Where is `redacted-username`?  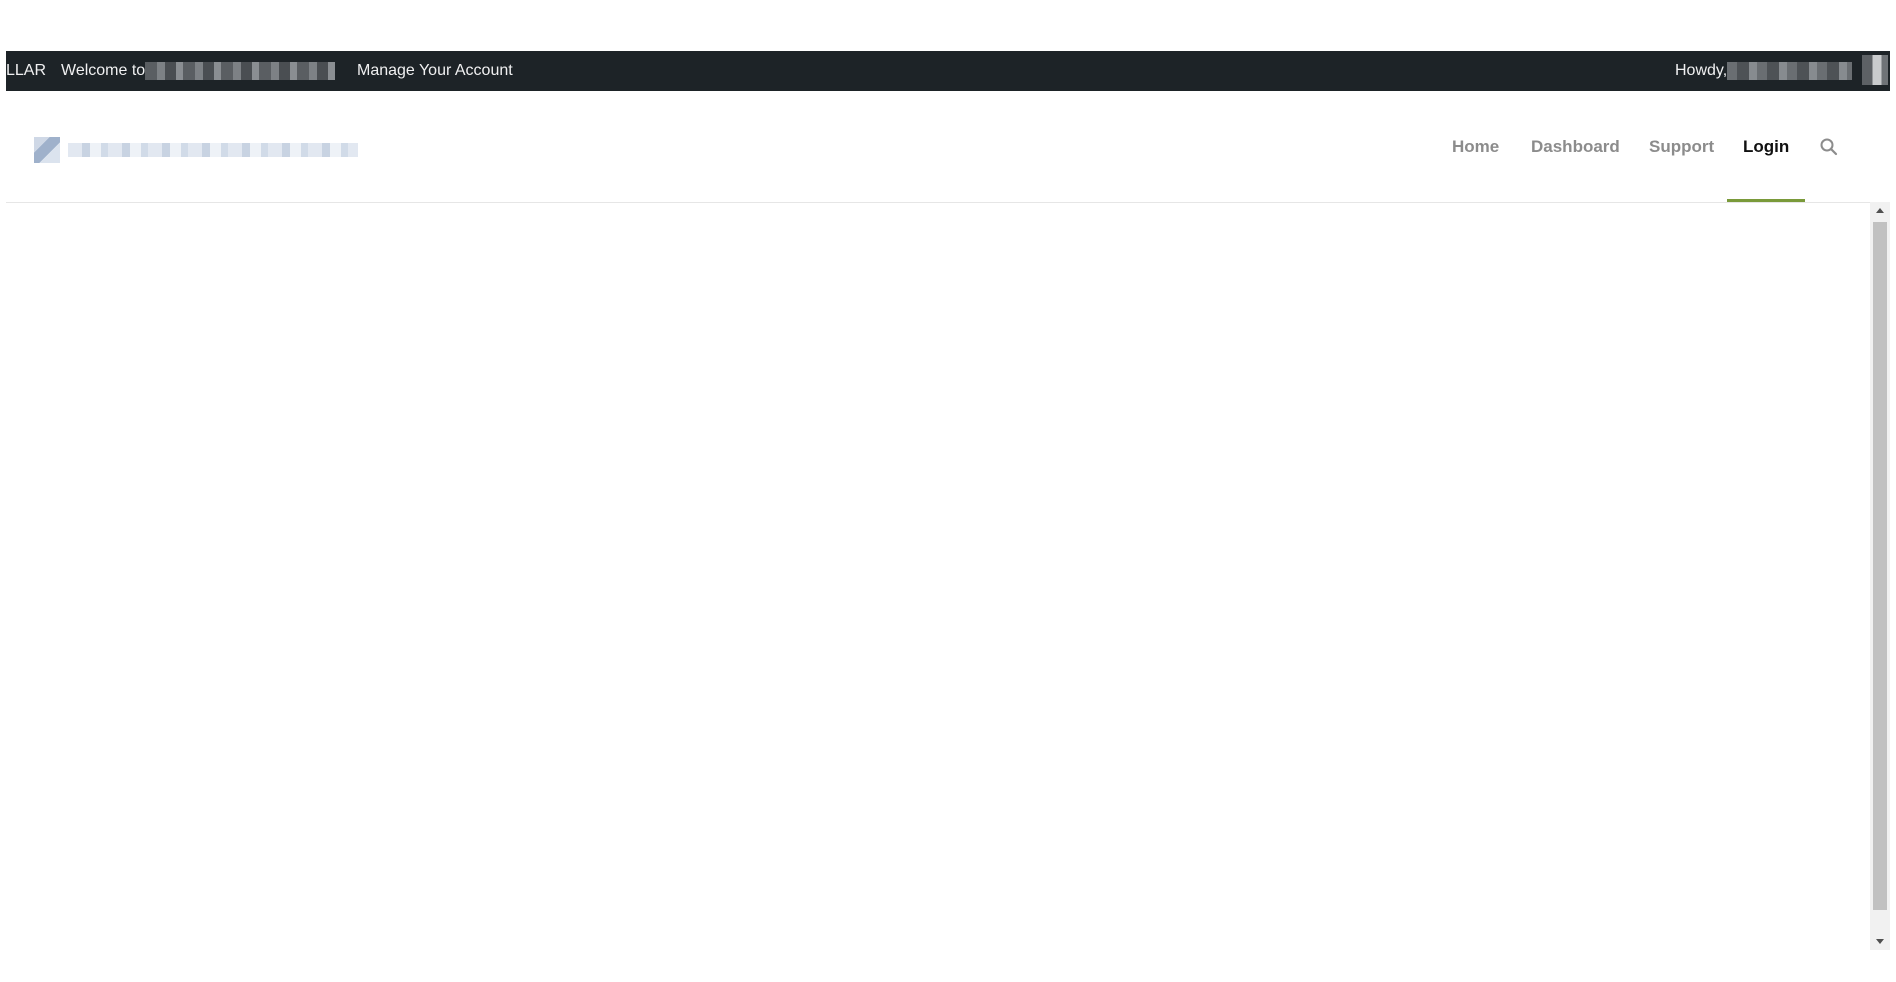
redacted-username is located at coordinates (1790, 70).